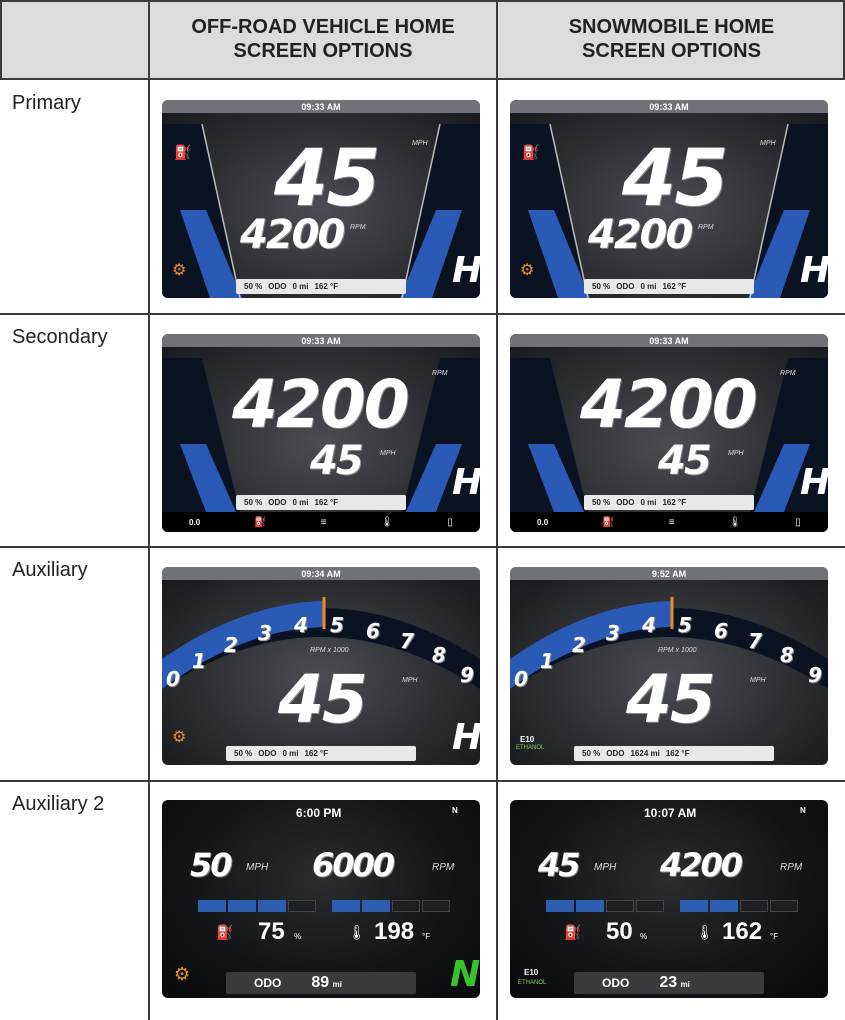 This screenshot has height=1020, width=845. Describe the element at coordinates (677, 650) in the screenshot. I see `rpm-scale-label: RPM x 1000` at that location.